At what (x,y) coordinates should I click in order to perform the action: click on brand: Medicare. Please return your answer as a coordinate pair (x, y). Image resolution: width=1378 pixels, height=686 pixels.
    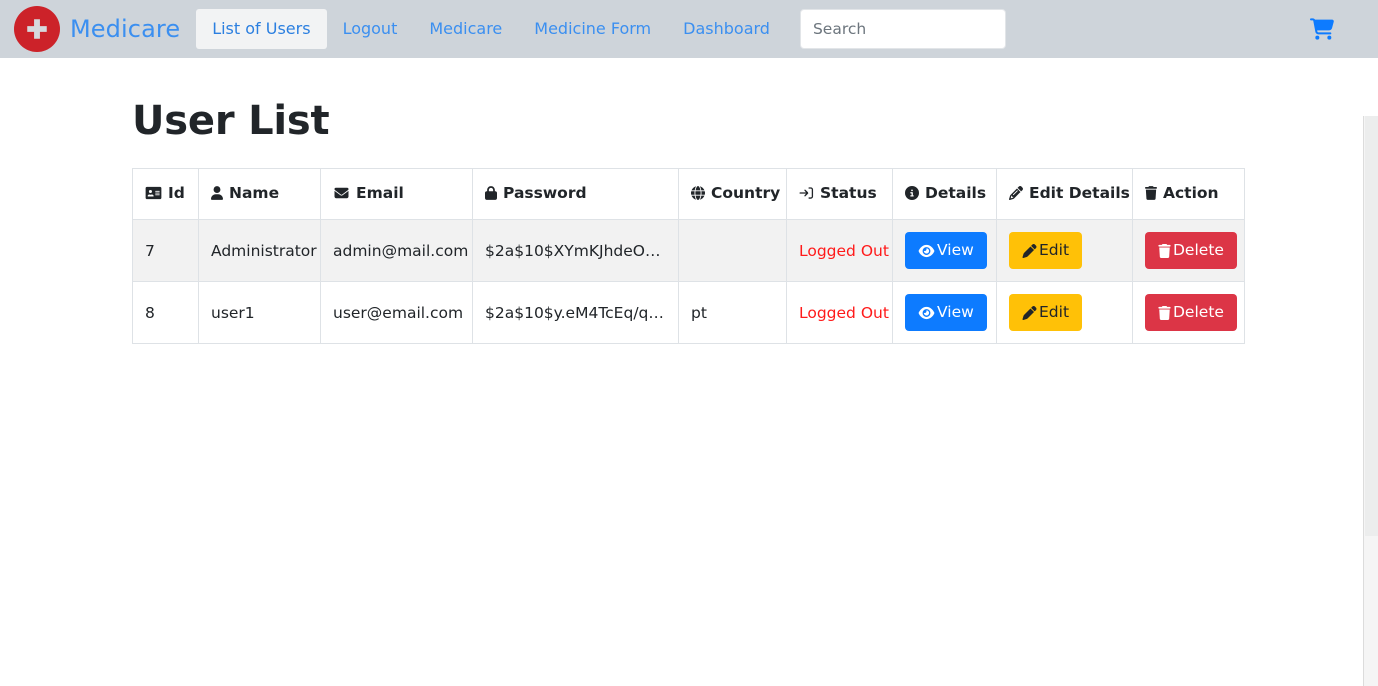
    Looking at the image, I should click on (97, 29).